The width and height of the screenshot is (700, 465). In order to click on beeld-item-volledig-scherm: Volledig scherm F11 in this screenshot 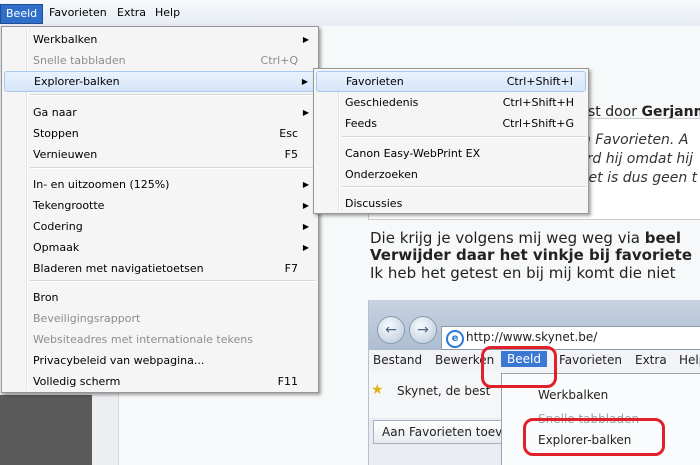, I will do `click(160, 381)`.